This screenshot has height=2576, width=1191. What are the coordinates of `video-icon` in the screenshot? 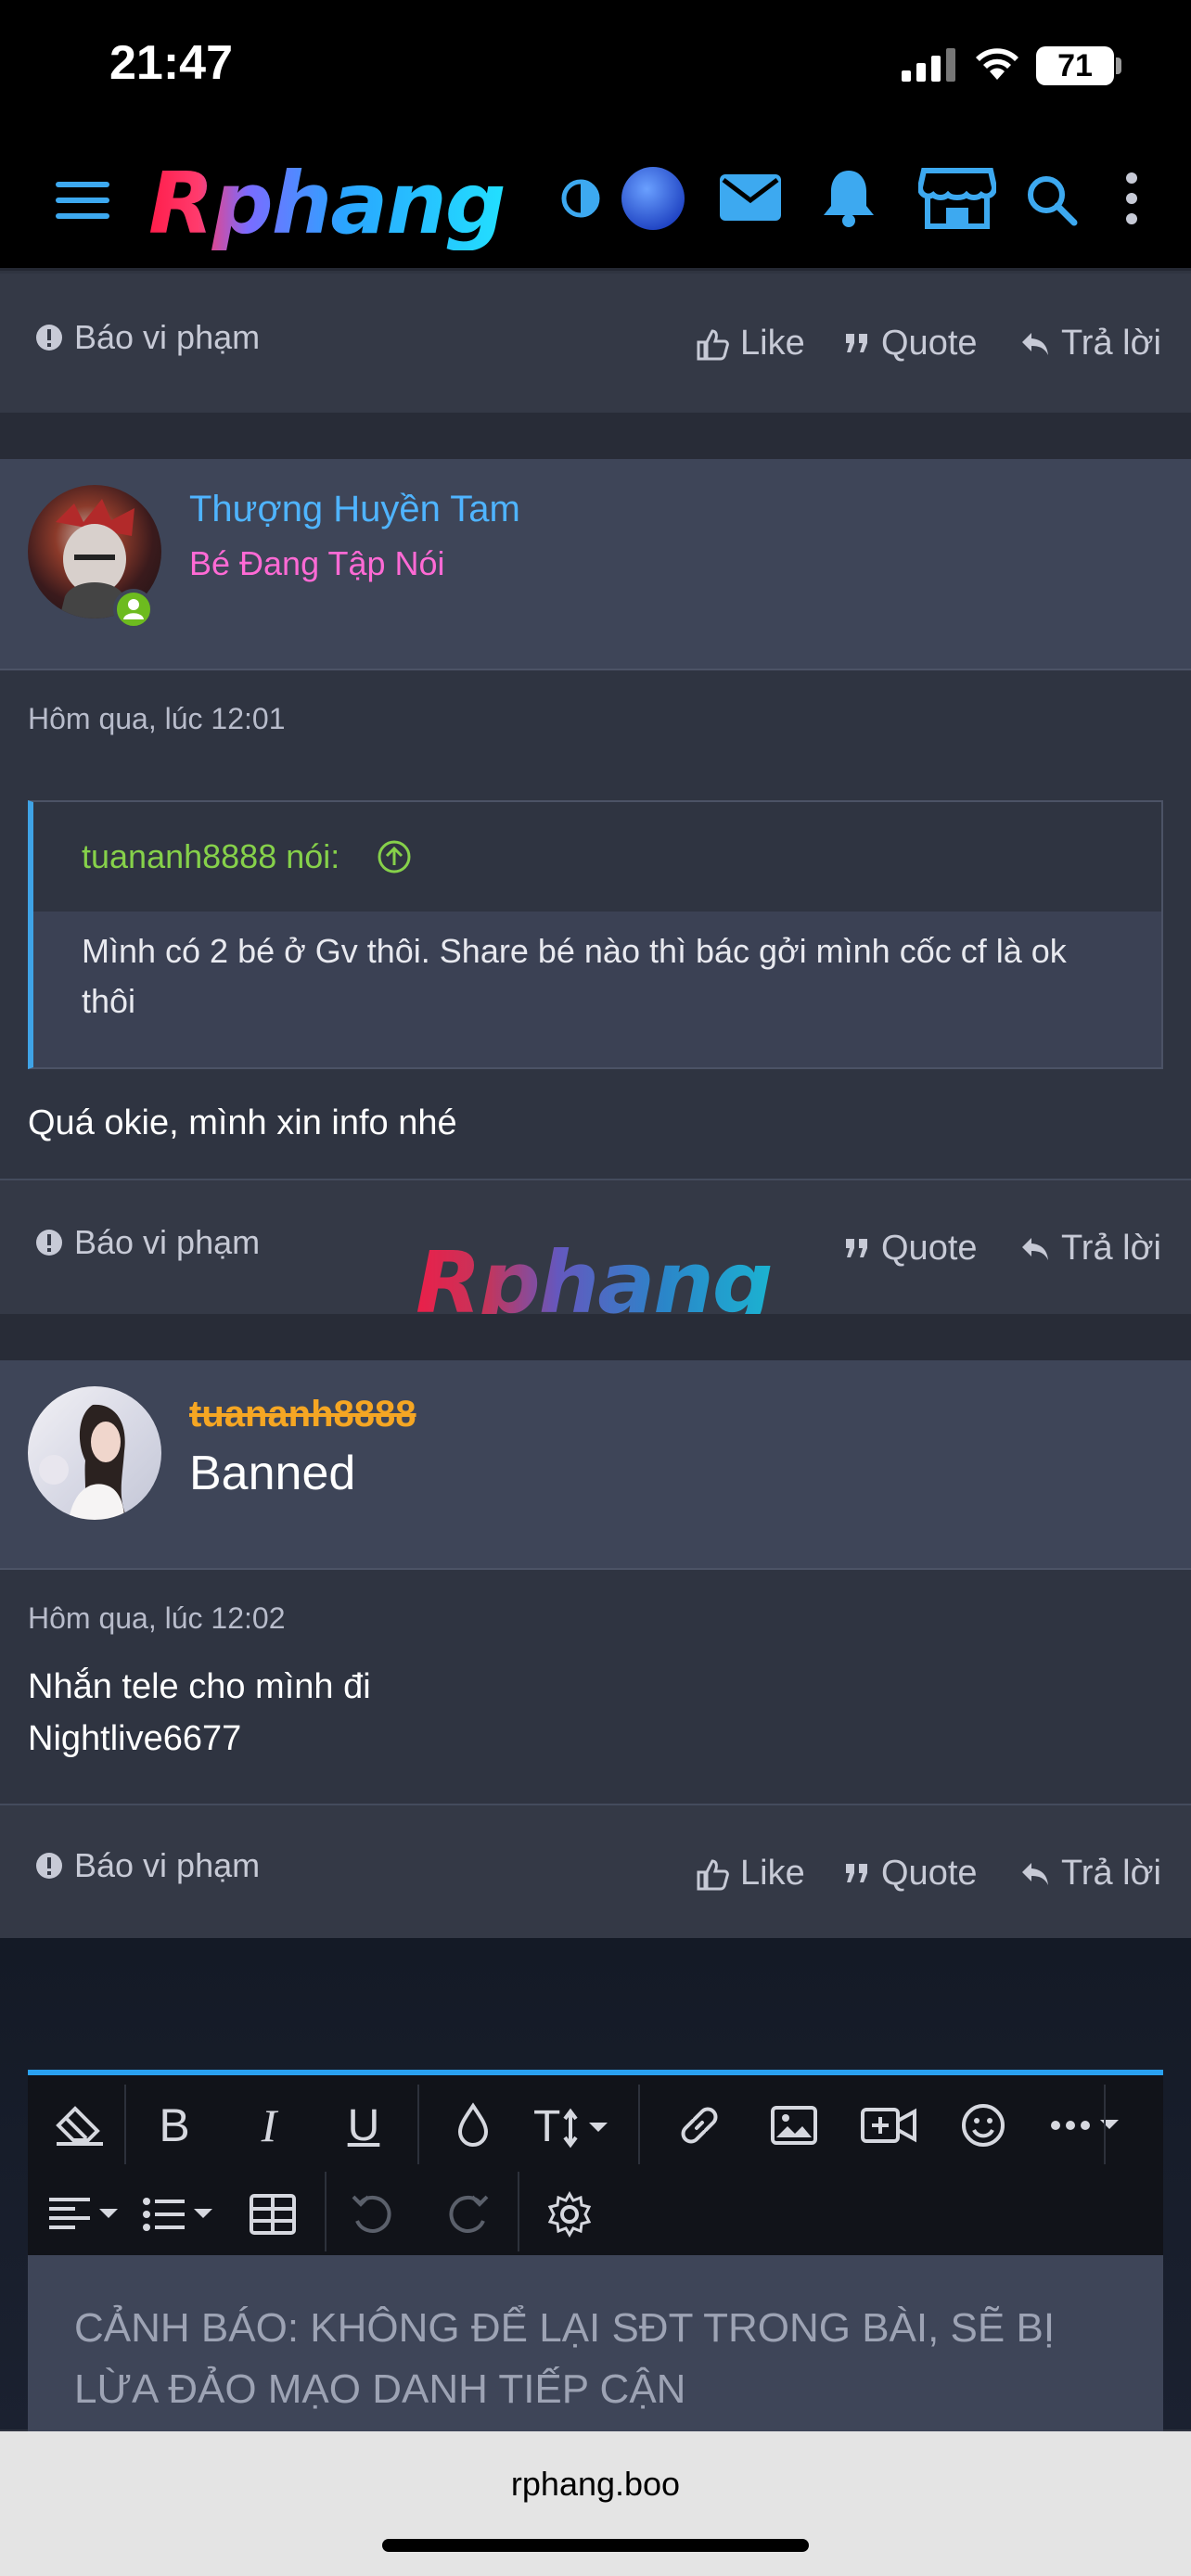 It's located at (889, 2125).